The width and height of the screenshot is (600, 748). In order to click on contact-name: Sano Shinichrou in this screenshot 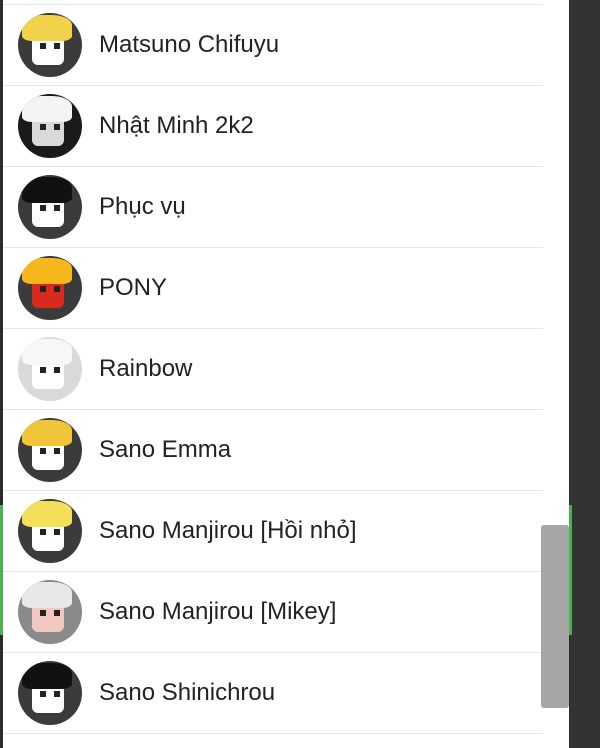, I will do `click(187, 692)`.